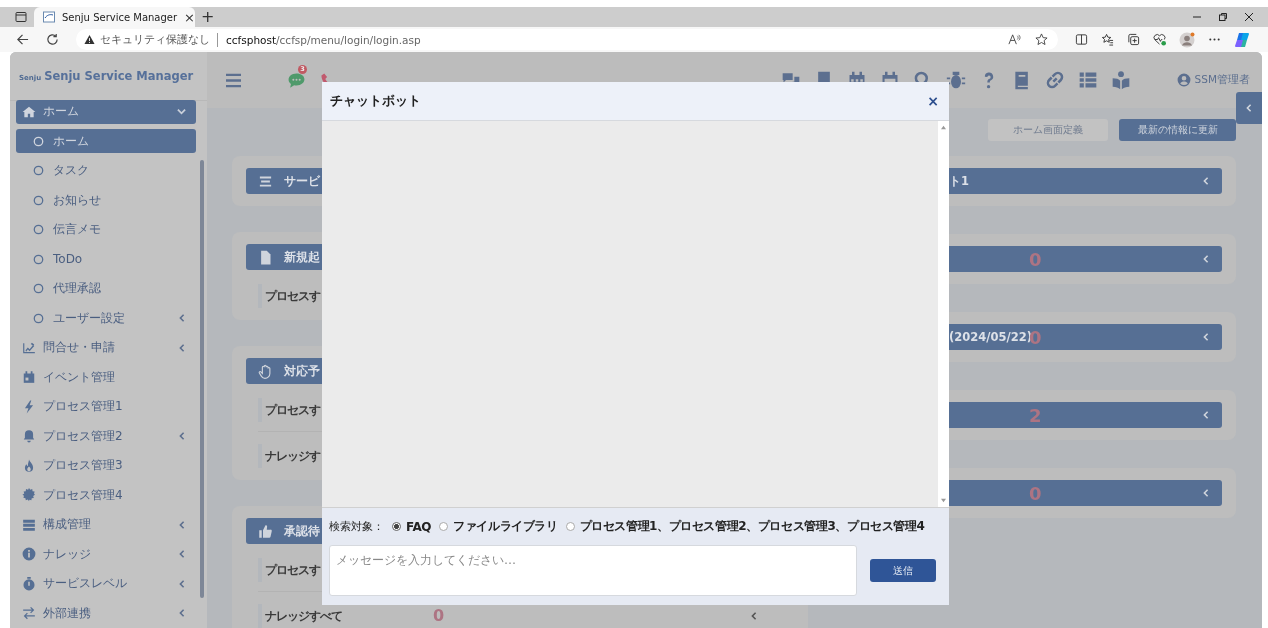 The image size is (1268, 628). Describe the element at coordinates (1035, 415) in the screenshot. I see `count-value: 2` at that location.